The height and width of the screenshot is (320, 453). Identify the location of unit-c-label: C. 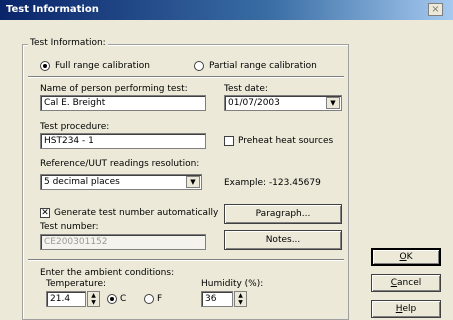
(123, 299).